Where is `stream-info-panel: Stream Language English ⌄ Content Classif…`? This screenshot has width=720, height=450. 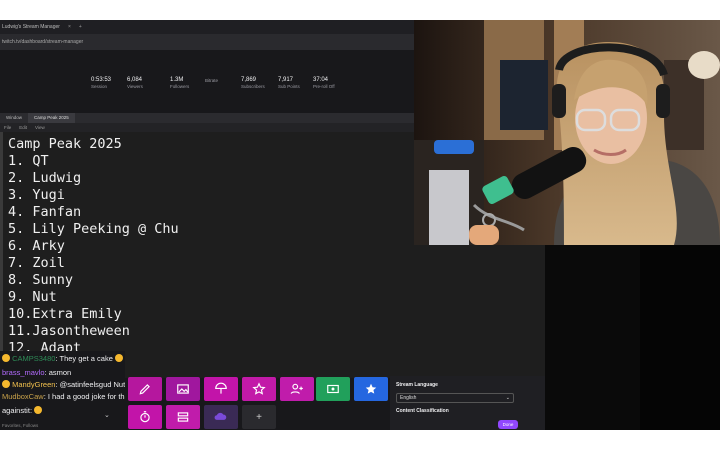 stream-info-panel: Stream Language English ⌄ Content Classif… is located at coordinates (467, 403).